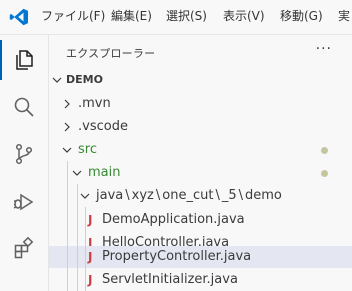 The image size is (352, 291). I want to click on menu-view: 表示(V), so click(244, 16).